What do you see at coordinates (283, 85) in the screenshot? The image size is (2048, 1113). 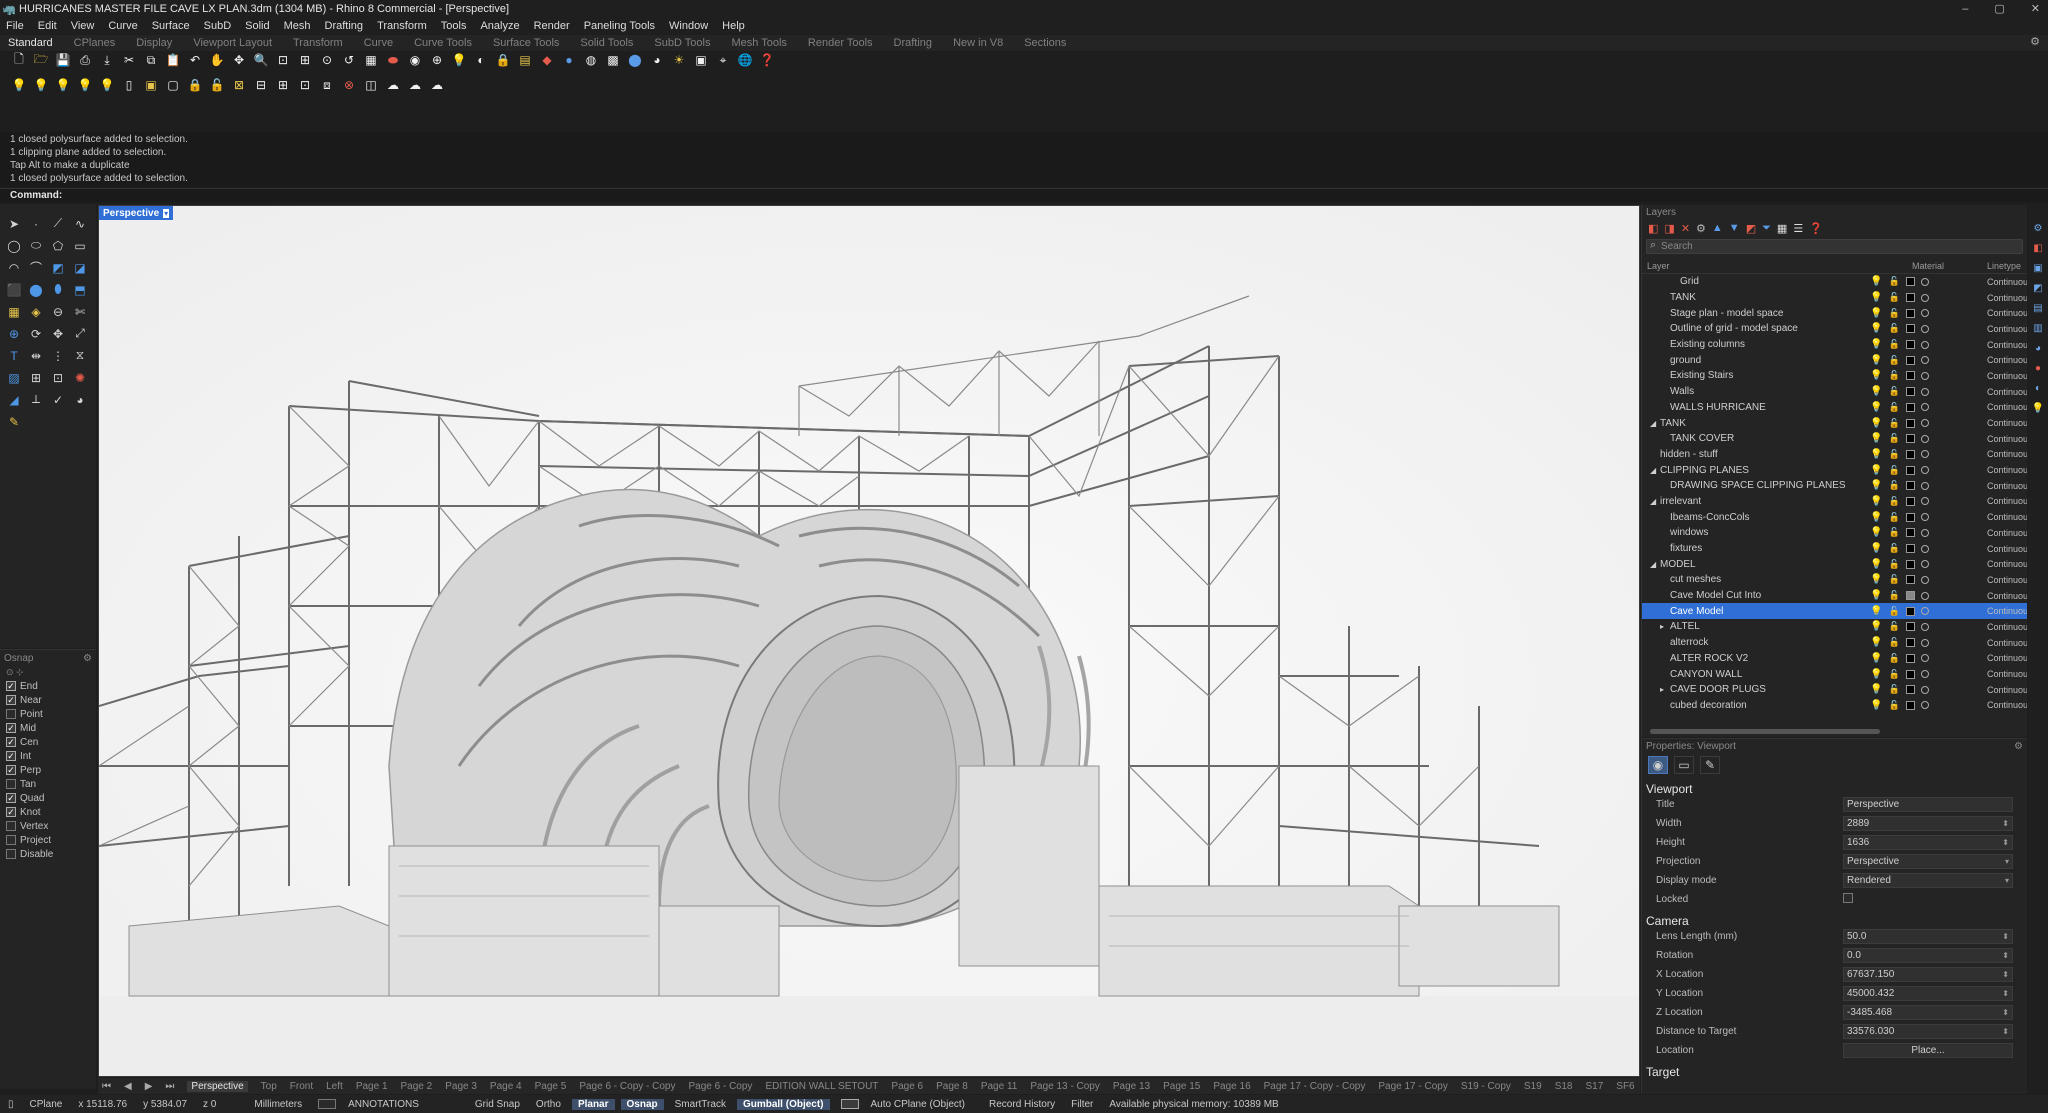 I see `display-grid-icon: ⊞` at bounding box center [283, 85].